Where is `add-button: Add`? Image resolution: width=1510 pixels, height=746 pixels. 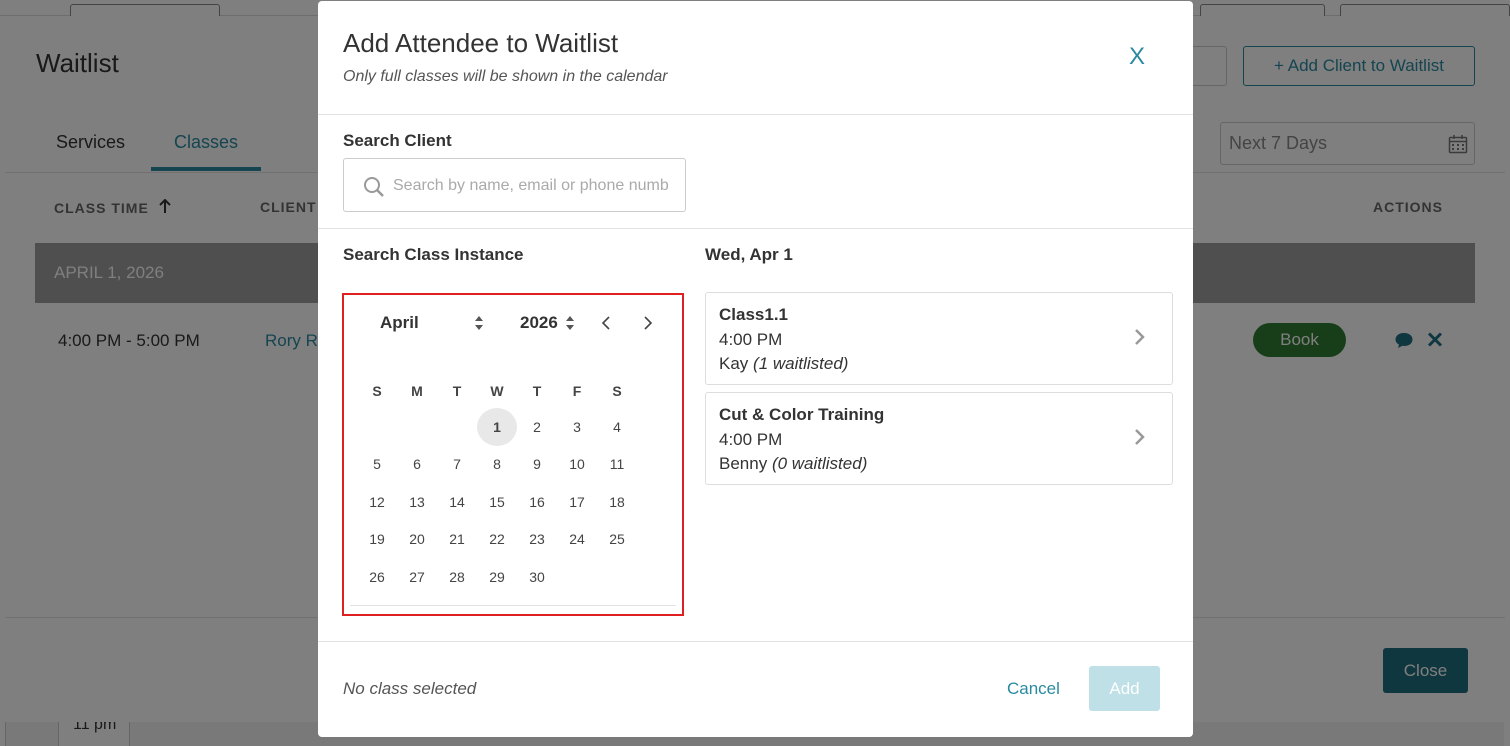 add-button: Add is located at coordinates (1124, 688).